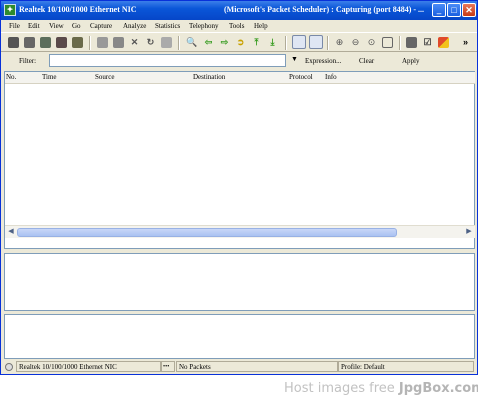 This screenshot has width=478, height=405. What do you see at coordinates (257, 366) in the screenshot?
I see `status-packet-count: No Packets` at bounding box center [257, 366].